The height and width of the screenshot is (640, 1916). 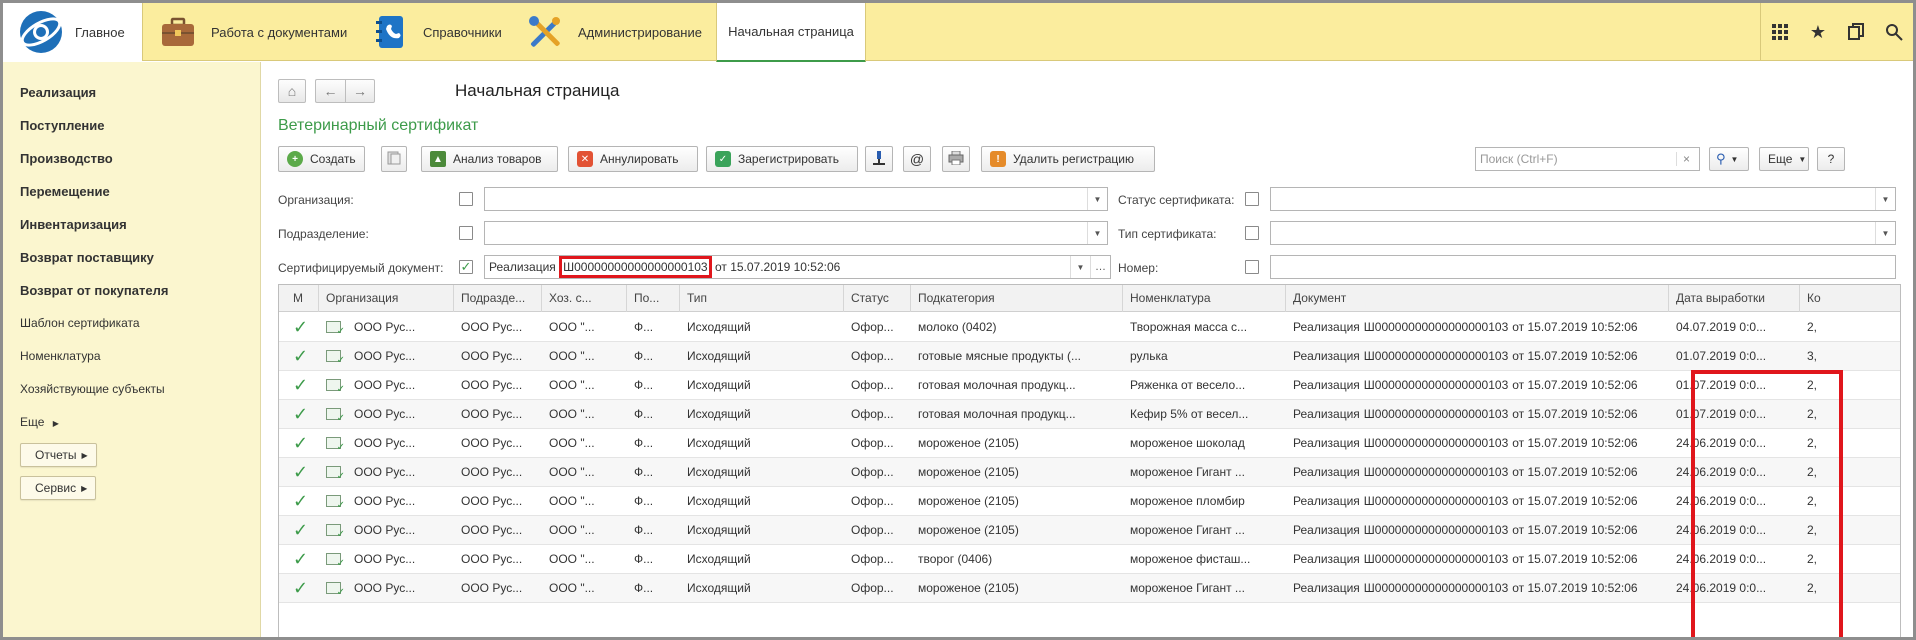 I want to click on cert-type-checkbox, so click(x=1252, y=233).